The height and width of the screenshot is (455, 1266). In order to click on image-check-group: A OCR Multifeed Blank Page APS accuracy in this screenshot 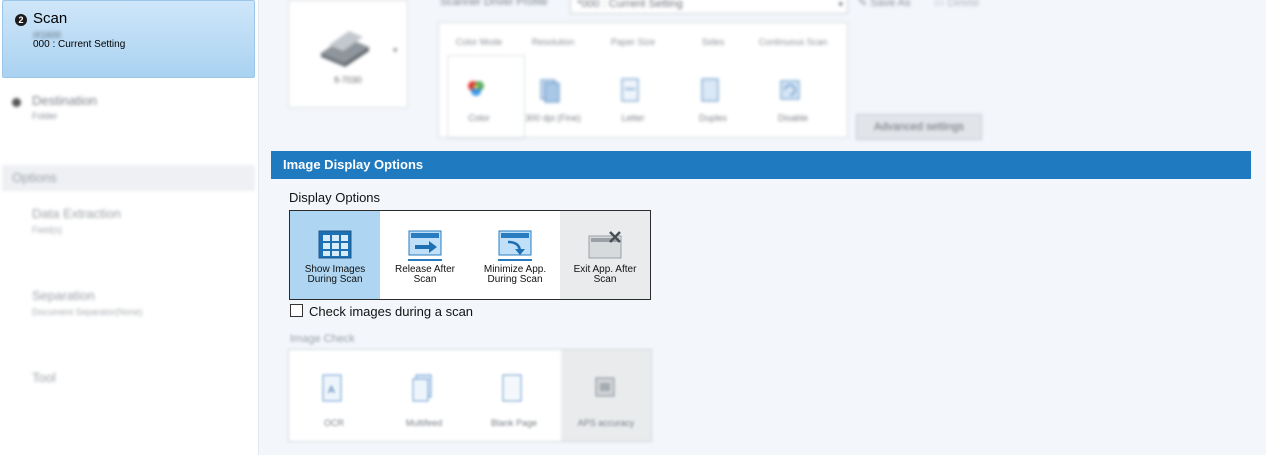, I will do `click(470, 395)`.